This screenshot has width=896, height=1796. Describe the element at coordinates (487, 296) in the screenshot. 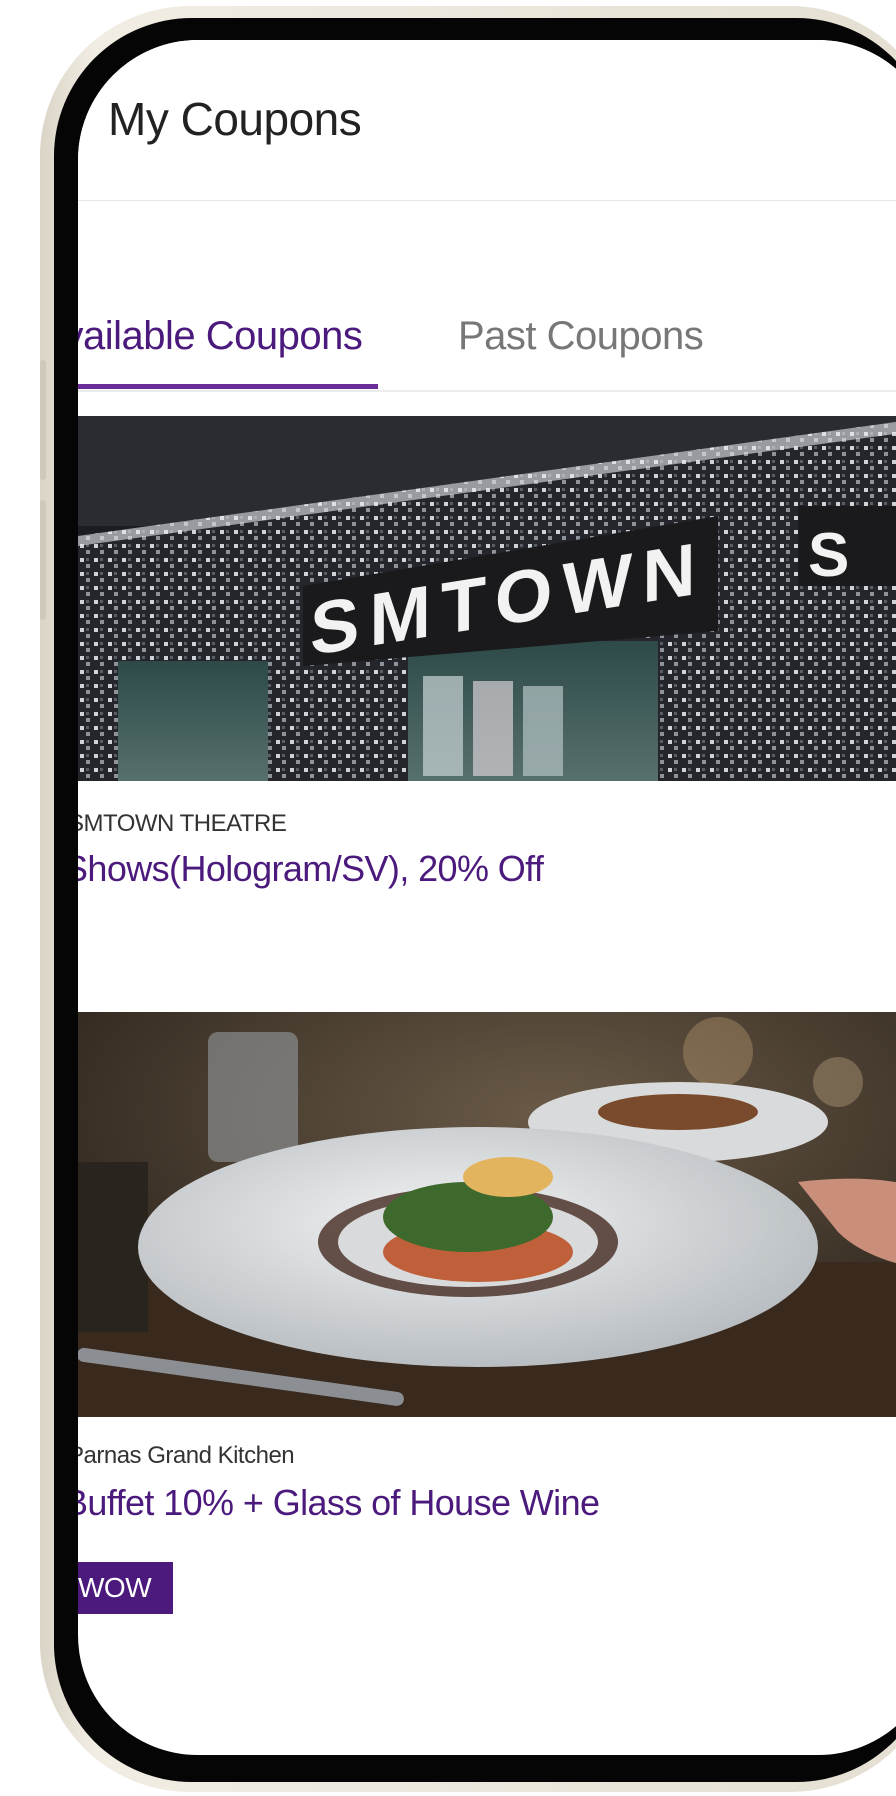

I see `coupon-tabs: Available Coupons Past Coupons` at that location.